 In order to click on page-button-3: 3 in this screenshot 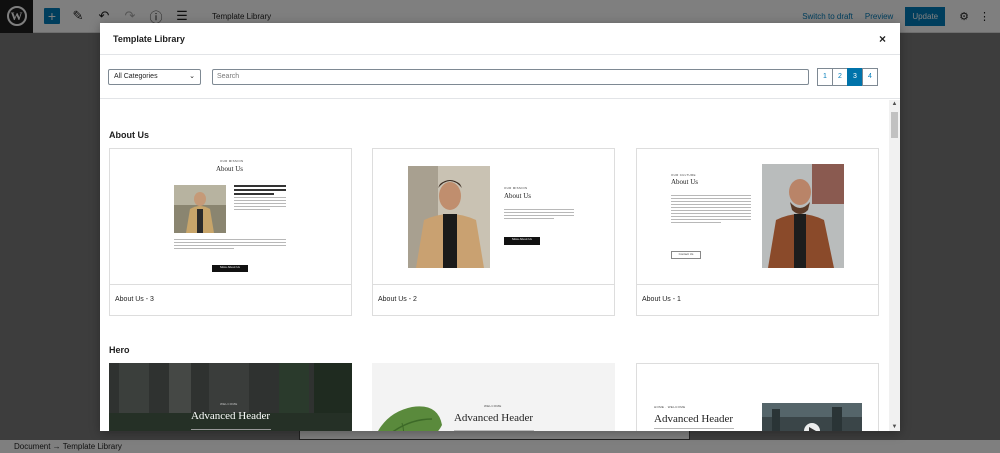, I will do `click(855, 77)`.